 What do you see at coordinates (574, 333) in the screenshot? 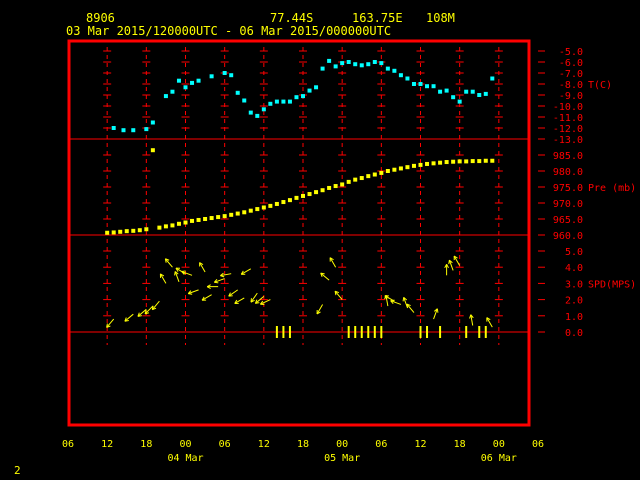
I see `y-tick-label: 0.0` at bounding box center [574, 333].